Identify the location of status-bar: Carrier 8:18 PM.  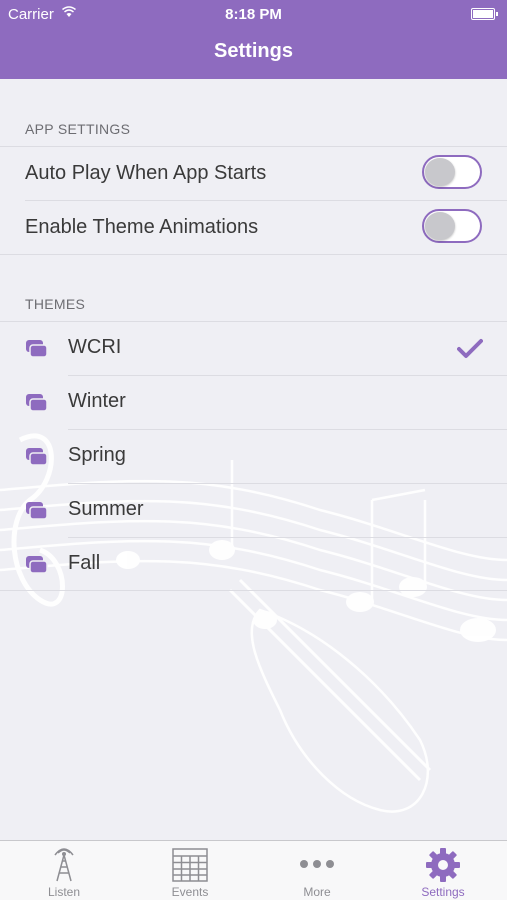
(253, 14).